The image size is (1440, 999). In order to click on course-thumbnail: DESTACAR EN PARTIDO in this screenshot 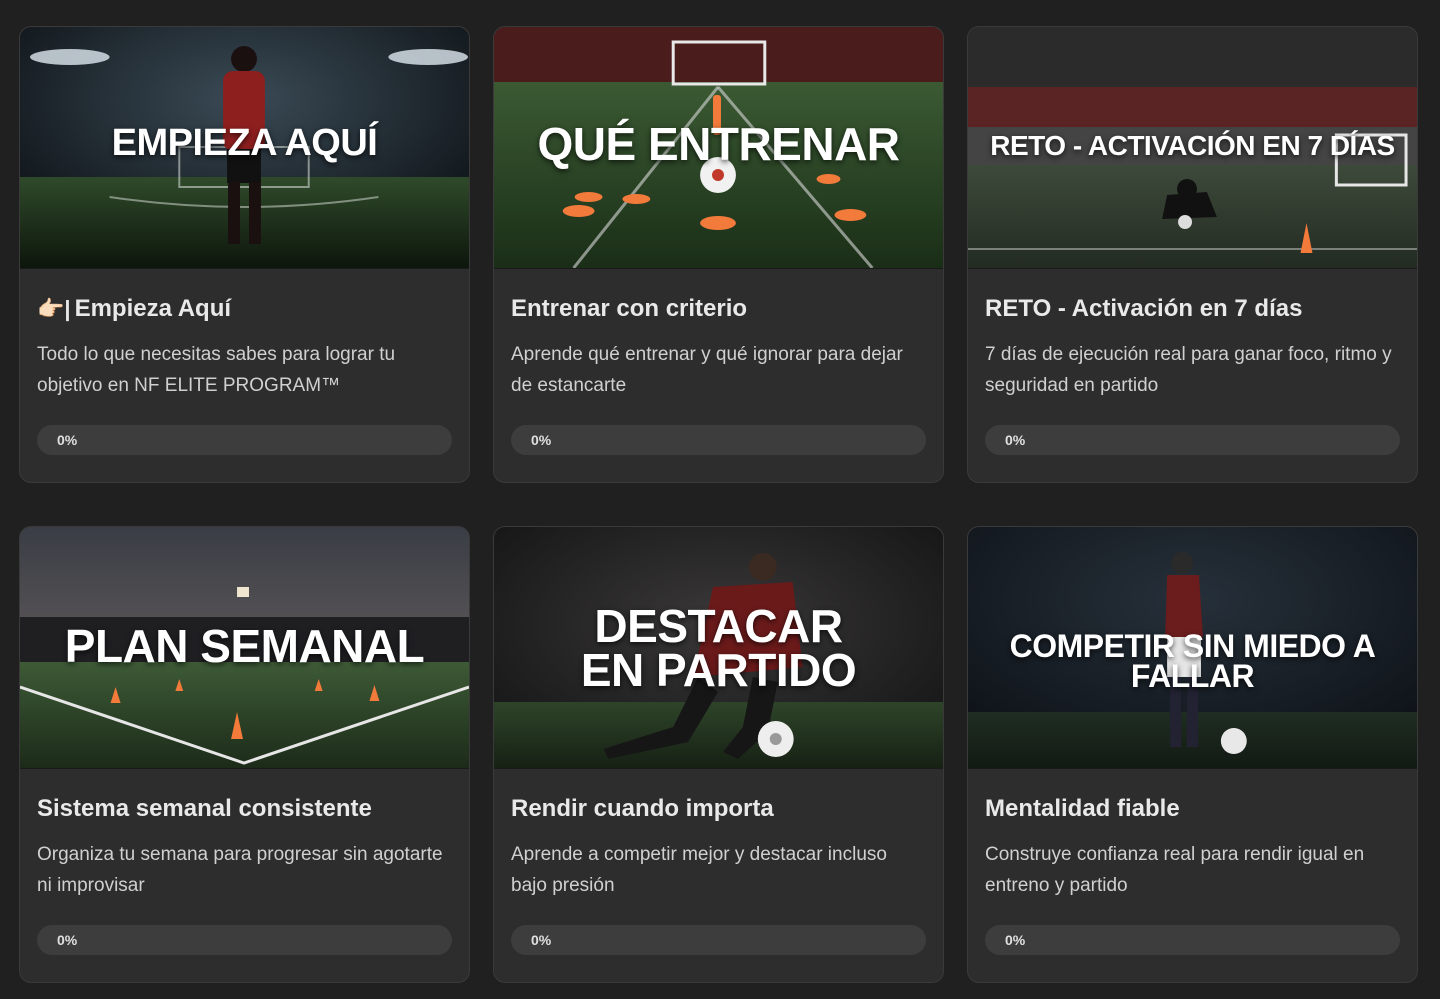, I will do `click(718, 648)`.